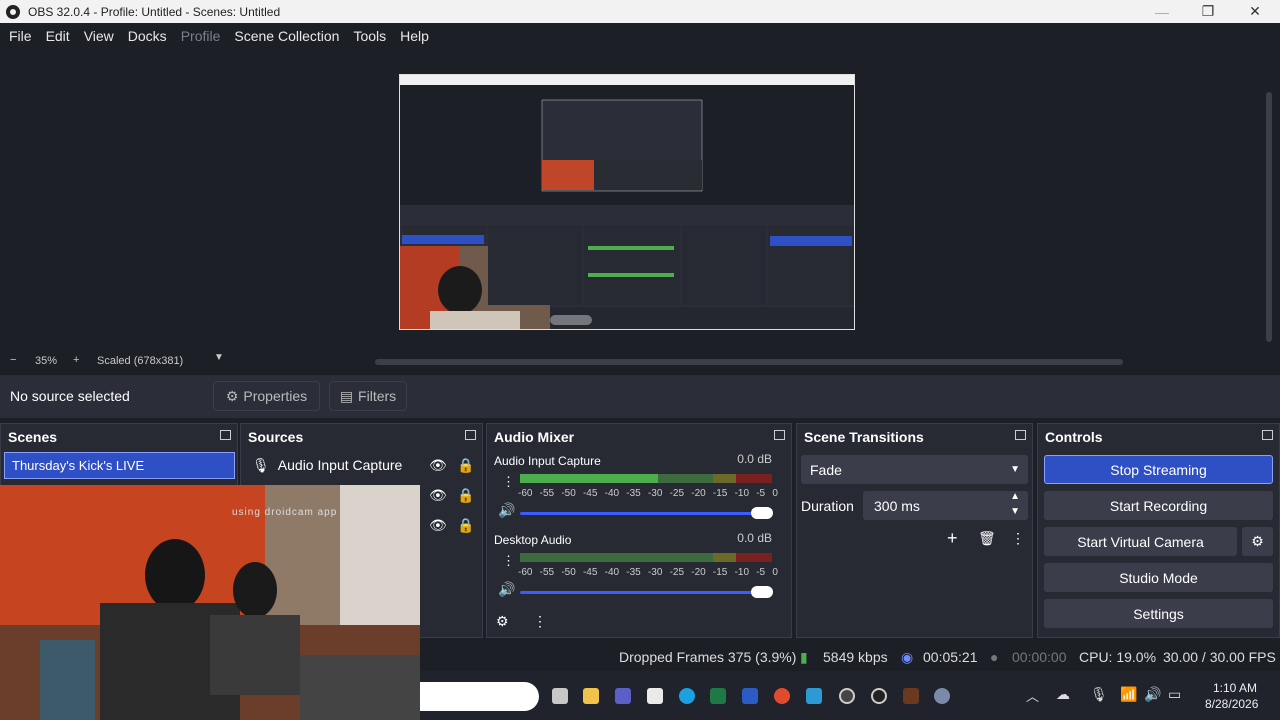 The width and height of the screenshot is (1280, 720). What do you see at coordinates (627, 202) in the screenshot?
I see `preview-source-frame` at bounding box center [627, 202].